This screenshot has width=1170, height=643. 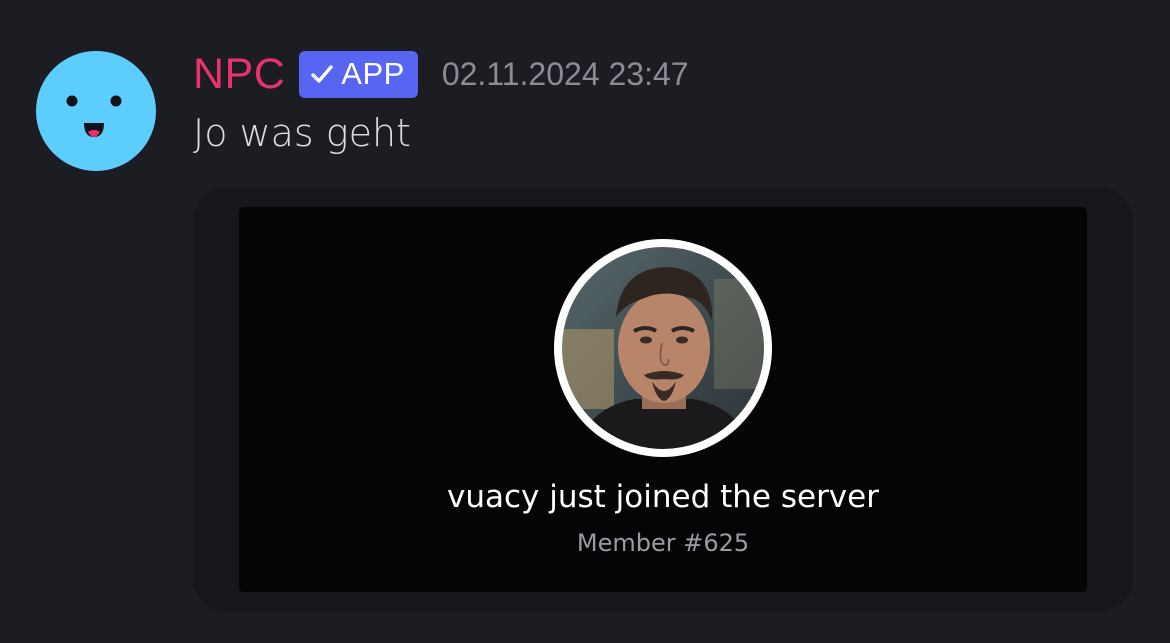 I want to click on app-badge: APP, so click(x=358, y=74).